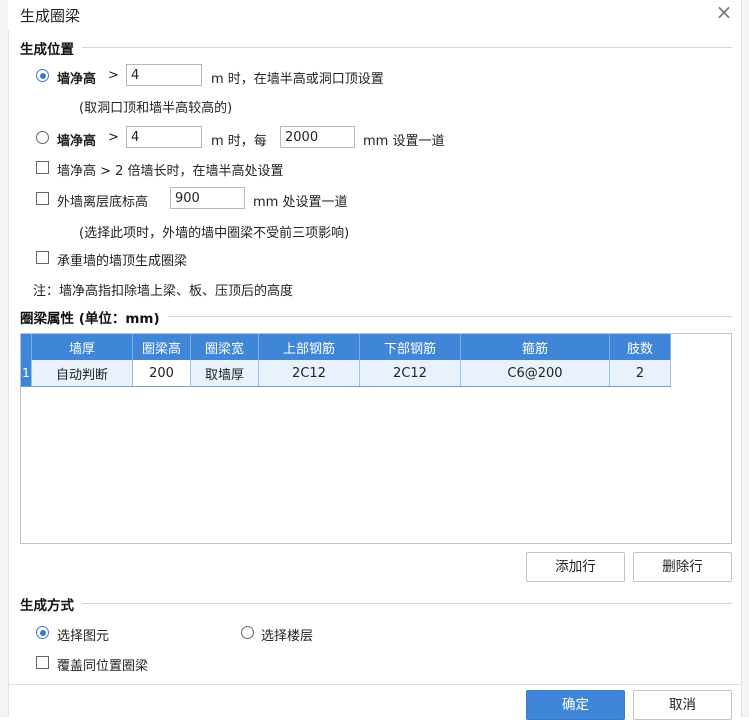 This screenshot has width=749, height=720. Describe the element at coordinates (207, 198) in the screenshot. I see `opt4-elevation-input` at that location.